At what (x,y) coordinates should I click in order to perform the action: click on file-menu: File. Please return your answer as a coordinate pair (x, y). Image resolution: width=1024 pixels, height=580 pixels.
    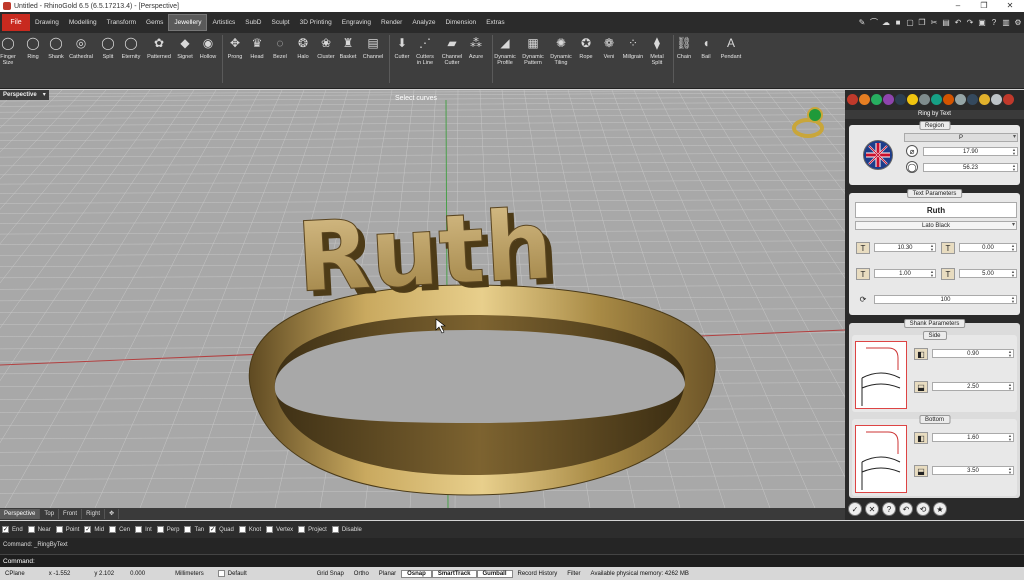
    Looking at the image, I should click on (16, 22).